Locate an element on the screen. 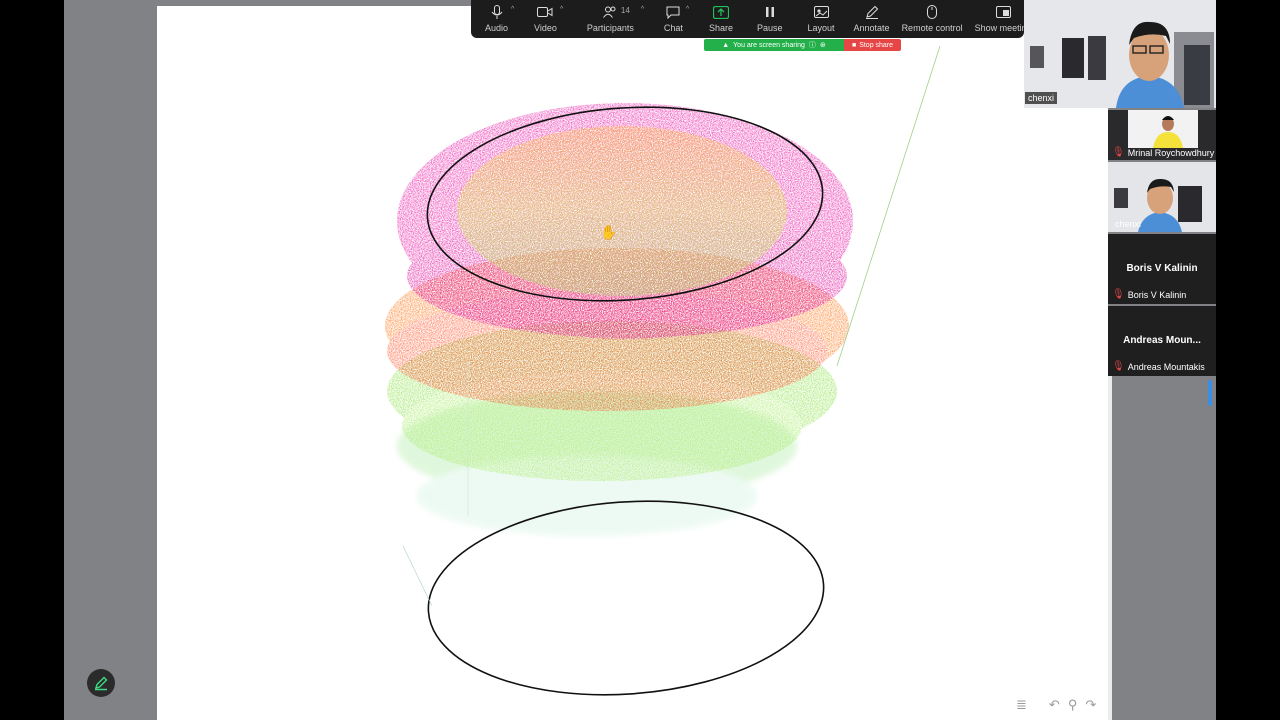 This screenshot has width=1280, height=720. participant-tile: Andreas Moun... 🎙 Andreas Mountakis is located at coordinates (1162, 341).